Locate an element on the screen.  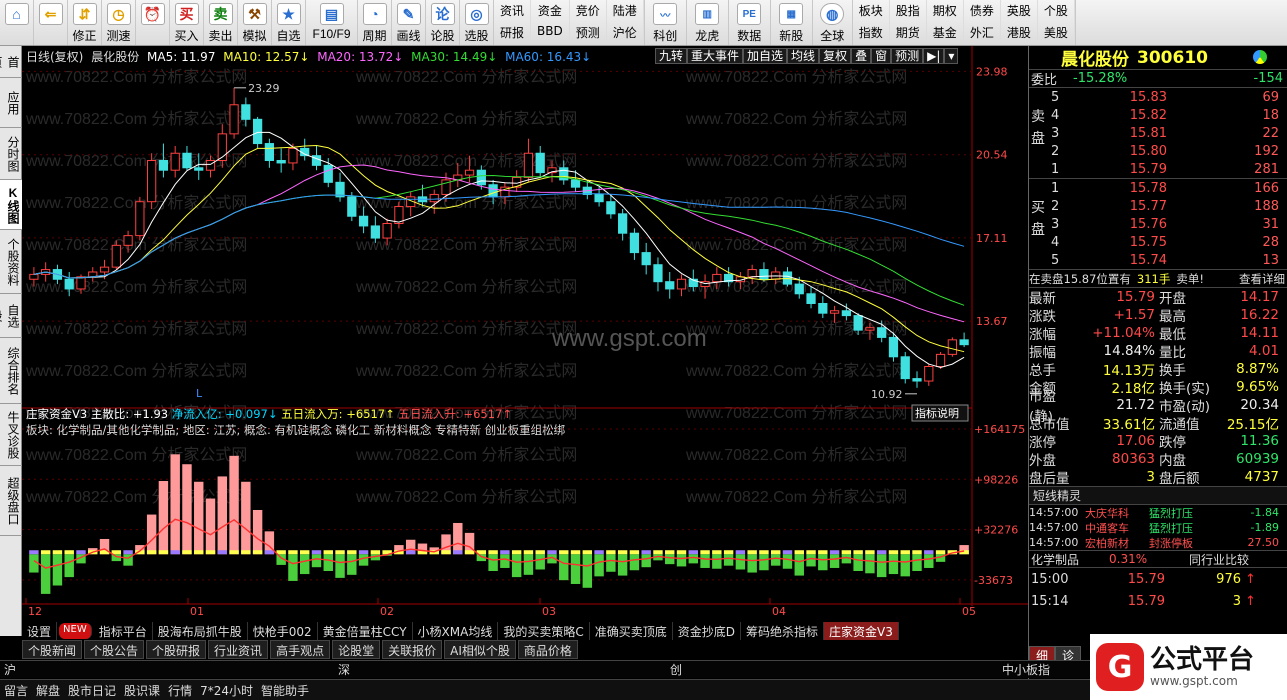
toolbar-stockcomment-button: 论论股 is located at coordinates (443, 22).